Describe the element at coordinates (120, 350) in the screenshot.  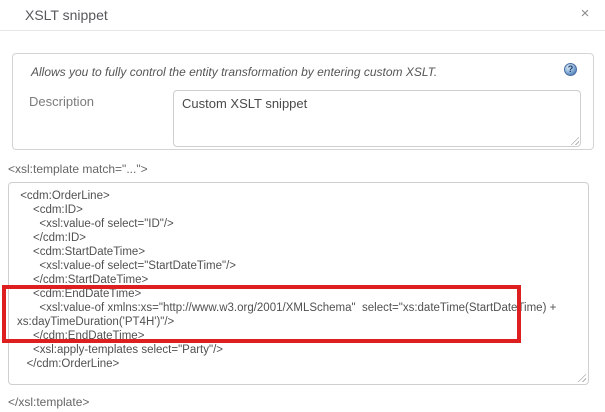
I see `code-line: <xsl:apply-templates select="Party"/>` at that location.